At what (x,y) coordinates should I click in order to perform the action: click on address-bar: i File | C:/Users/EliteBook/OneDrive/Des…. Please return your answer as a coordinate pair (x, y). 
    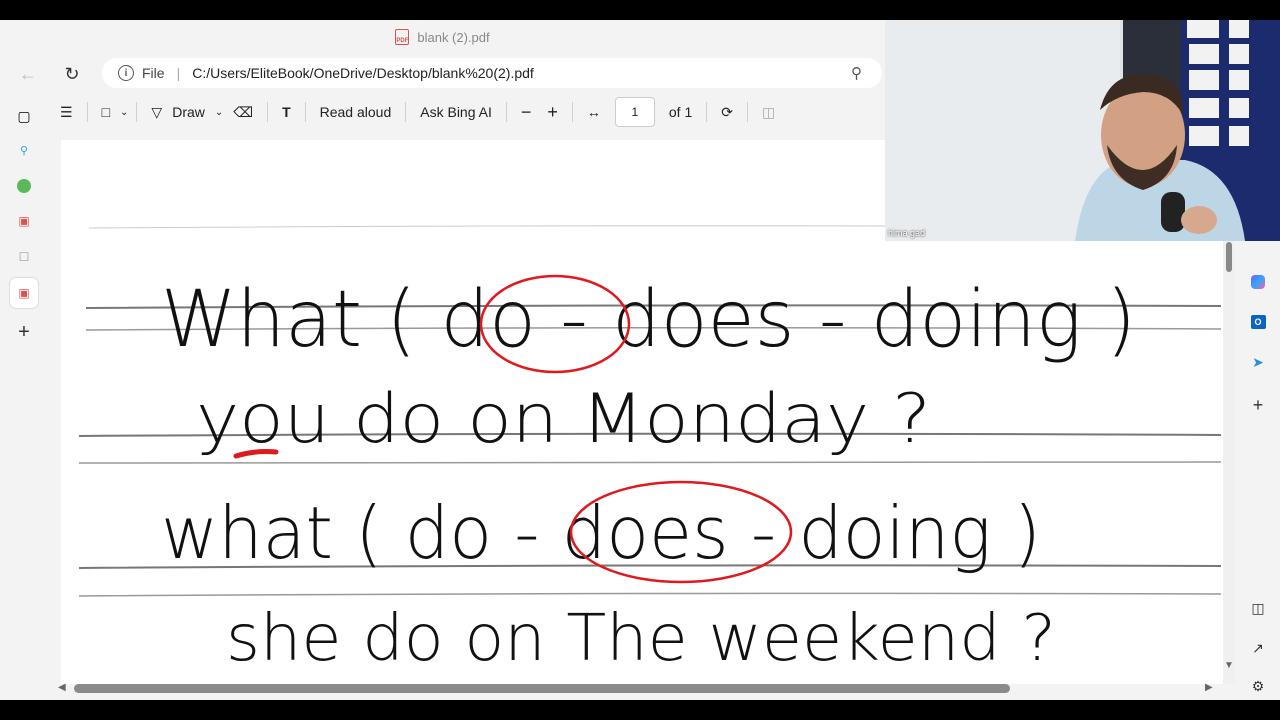
    Looking at the image, I should click on (492, 73).